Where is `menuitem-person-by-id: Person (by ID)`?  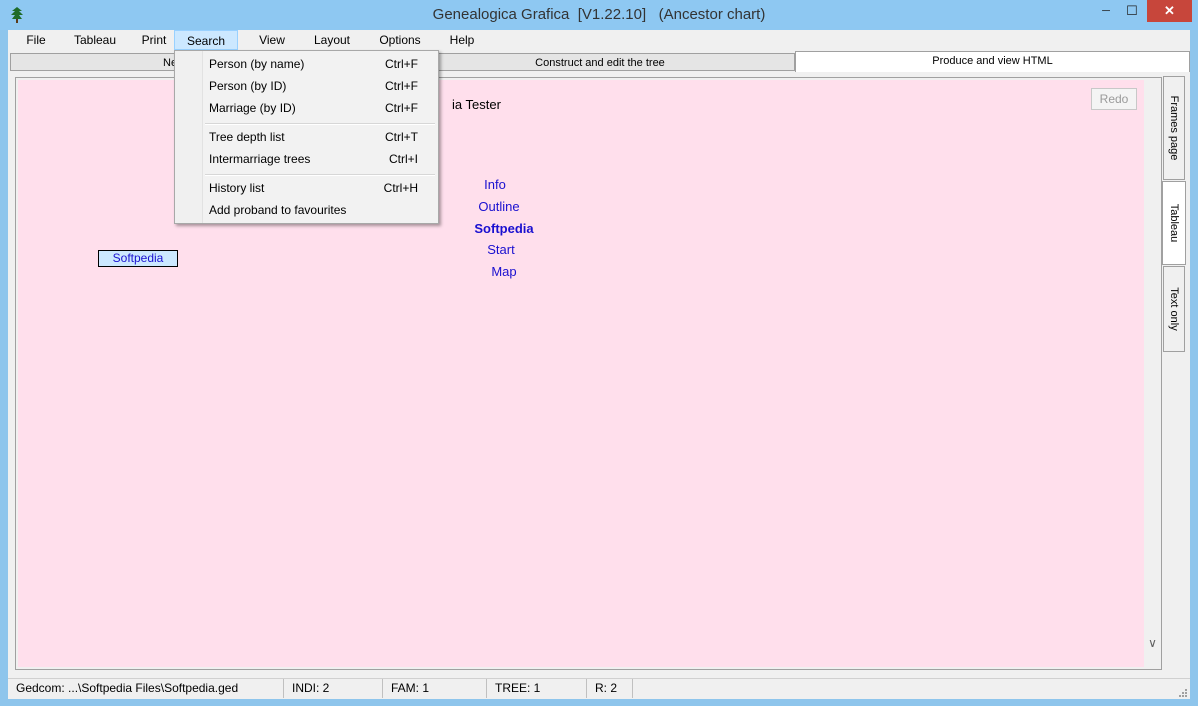 menuitem-person-by-id: Person (by ID) is located at coordinates (247, 86).